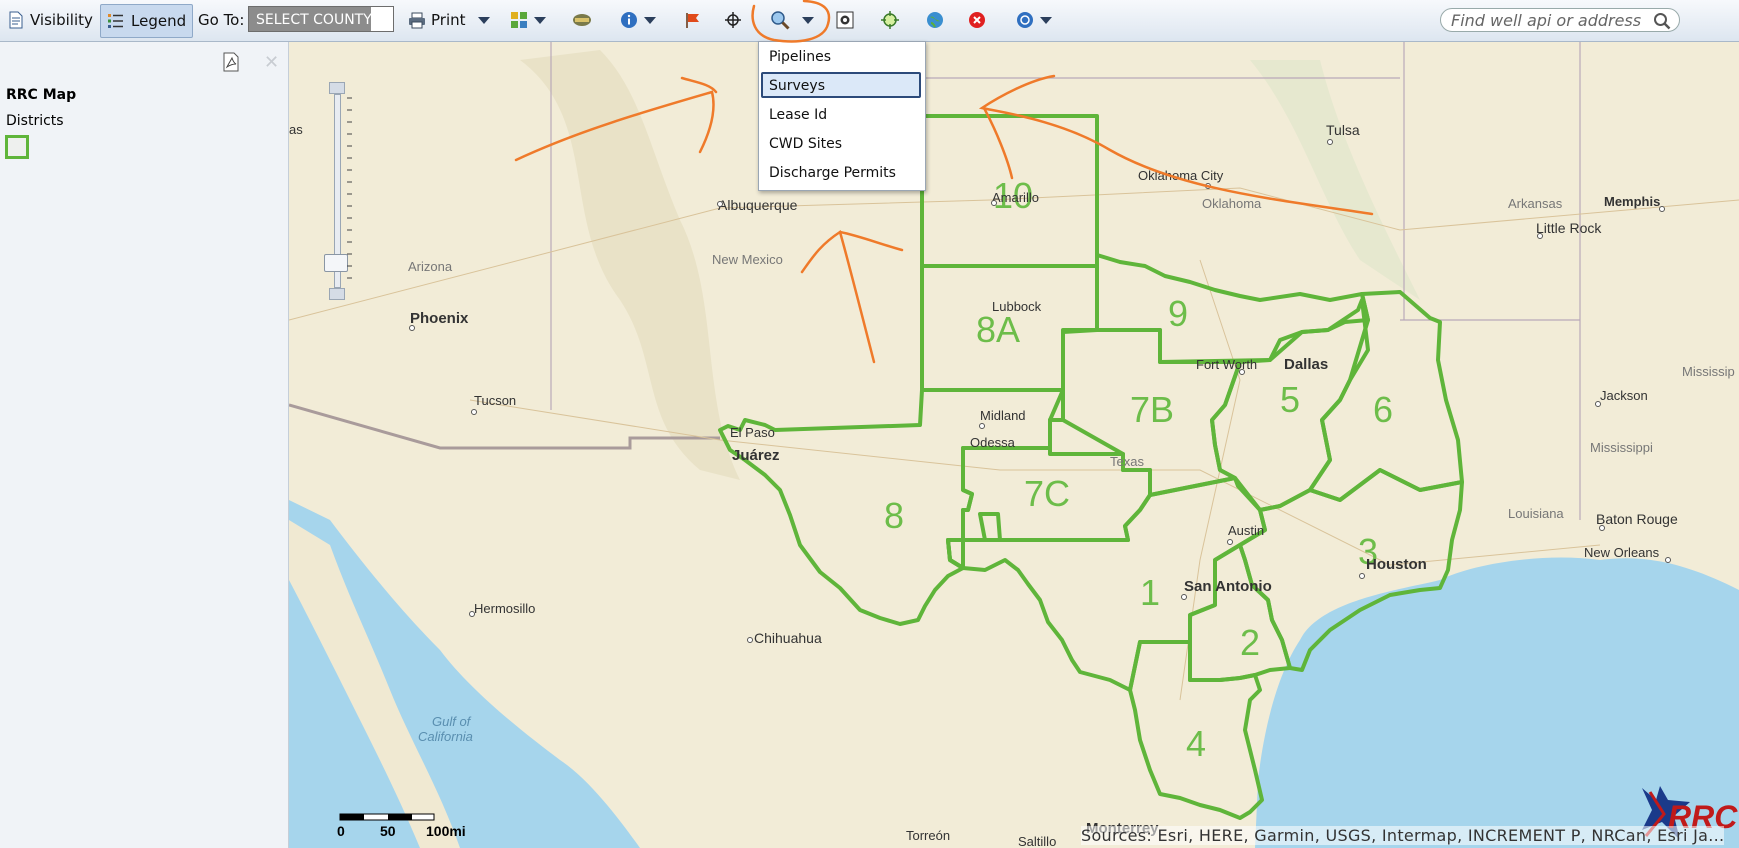 The height and width of the screenshot is (848, 1739). Describe the element at coordinates (519, 20) in the screenshot. I see `grid-icon` at that location.